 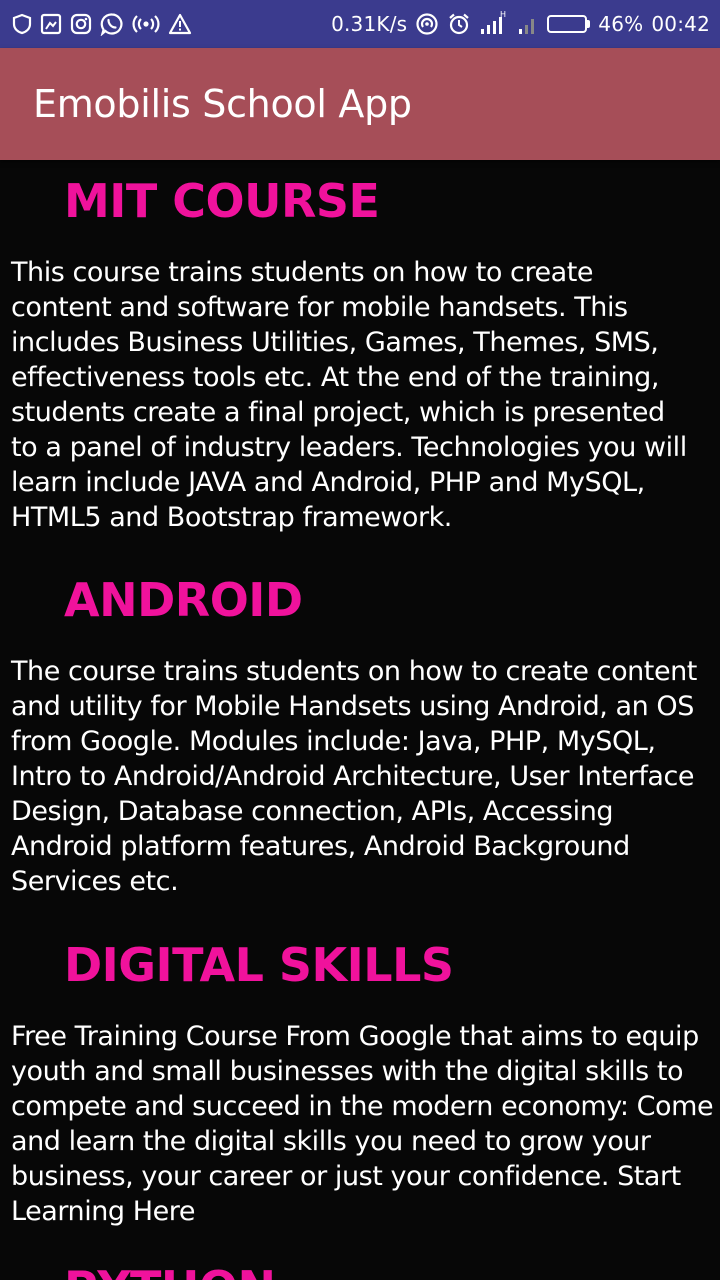 What do you see at coordinates (503, 15) in the screenshot?
I see `svg-text: H` at bounding box center [503, 15].